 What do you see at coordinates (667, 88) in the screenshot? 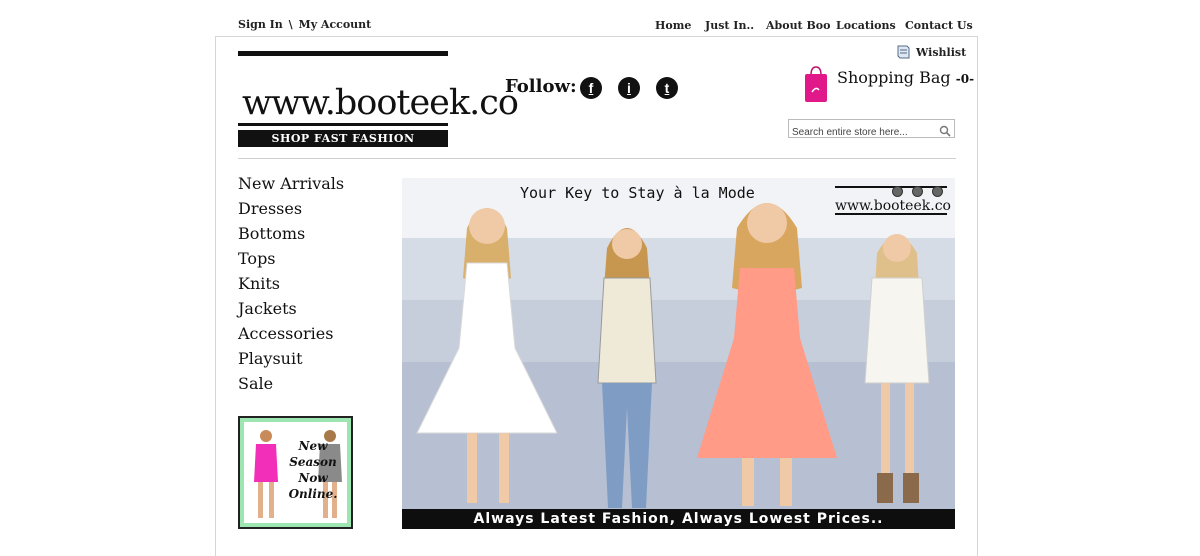
I see `twitter-icon: t` at bounding box center [667, 88].